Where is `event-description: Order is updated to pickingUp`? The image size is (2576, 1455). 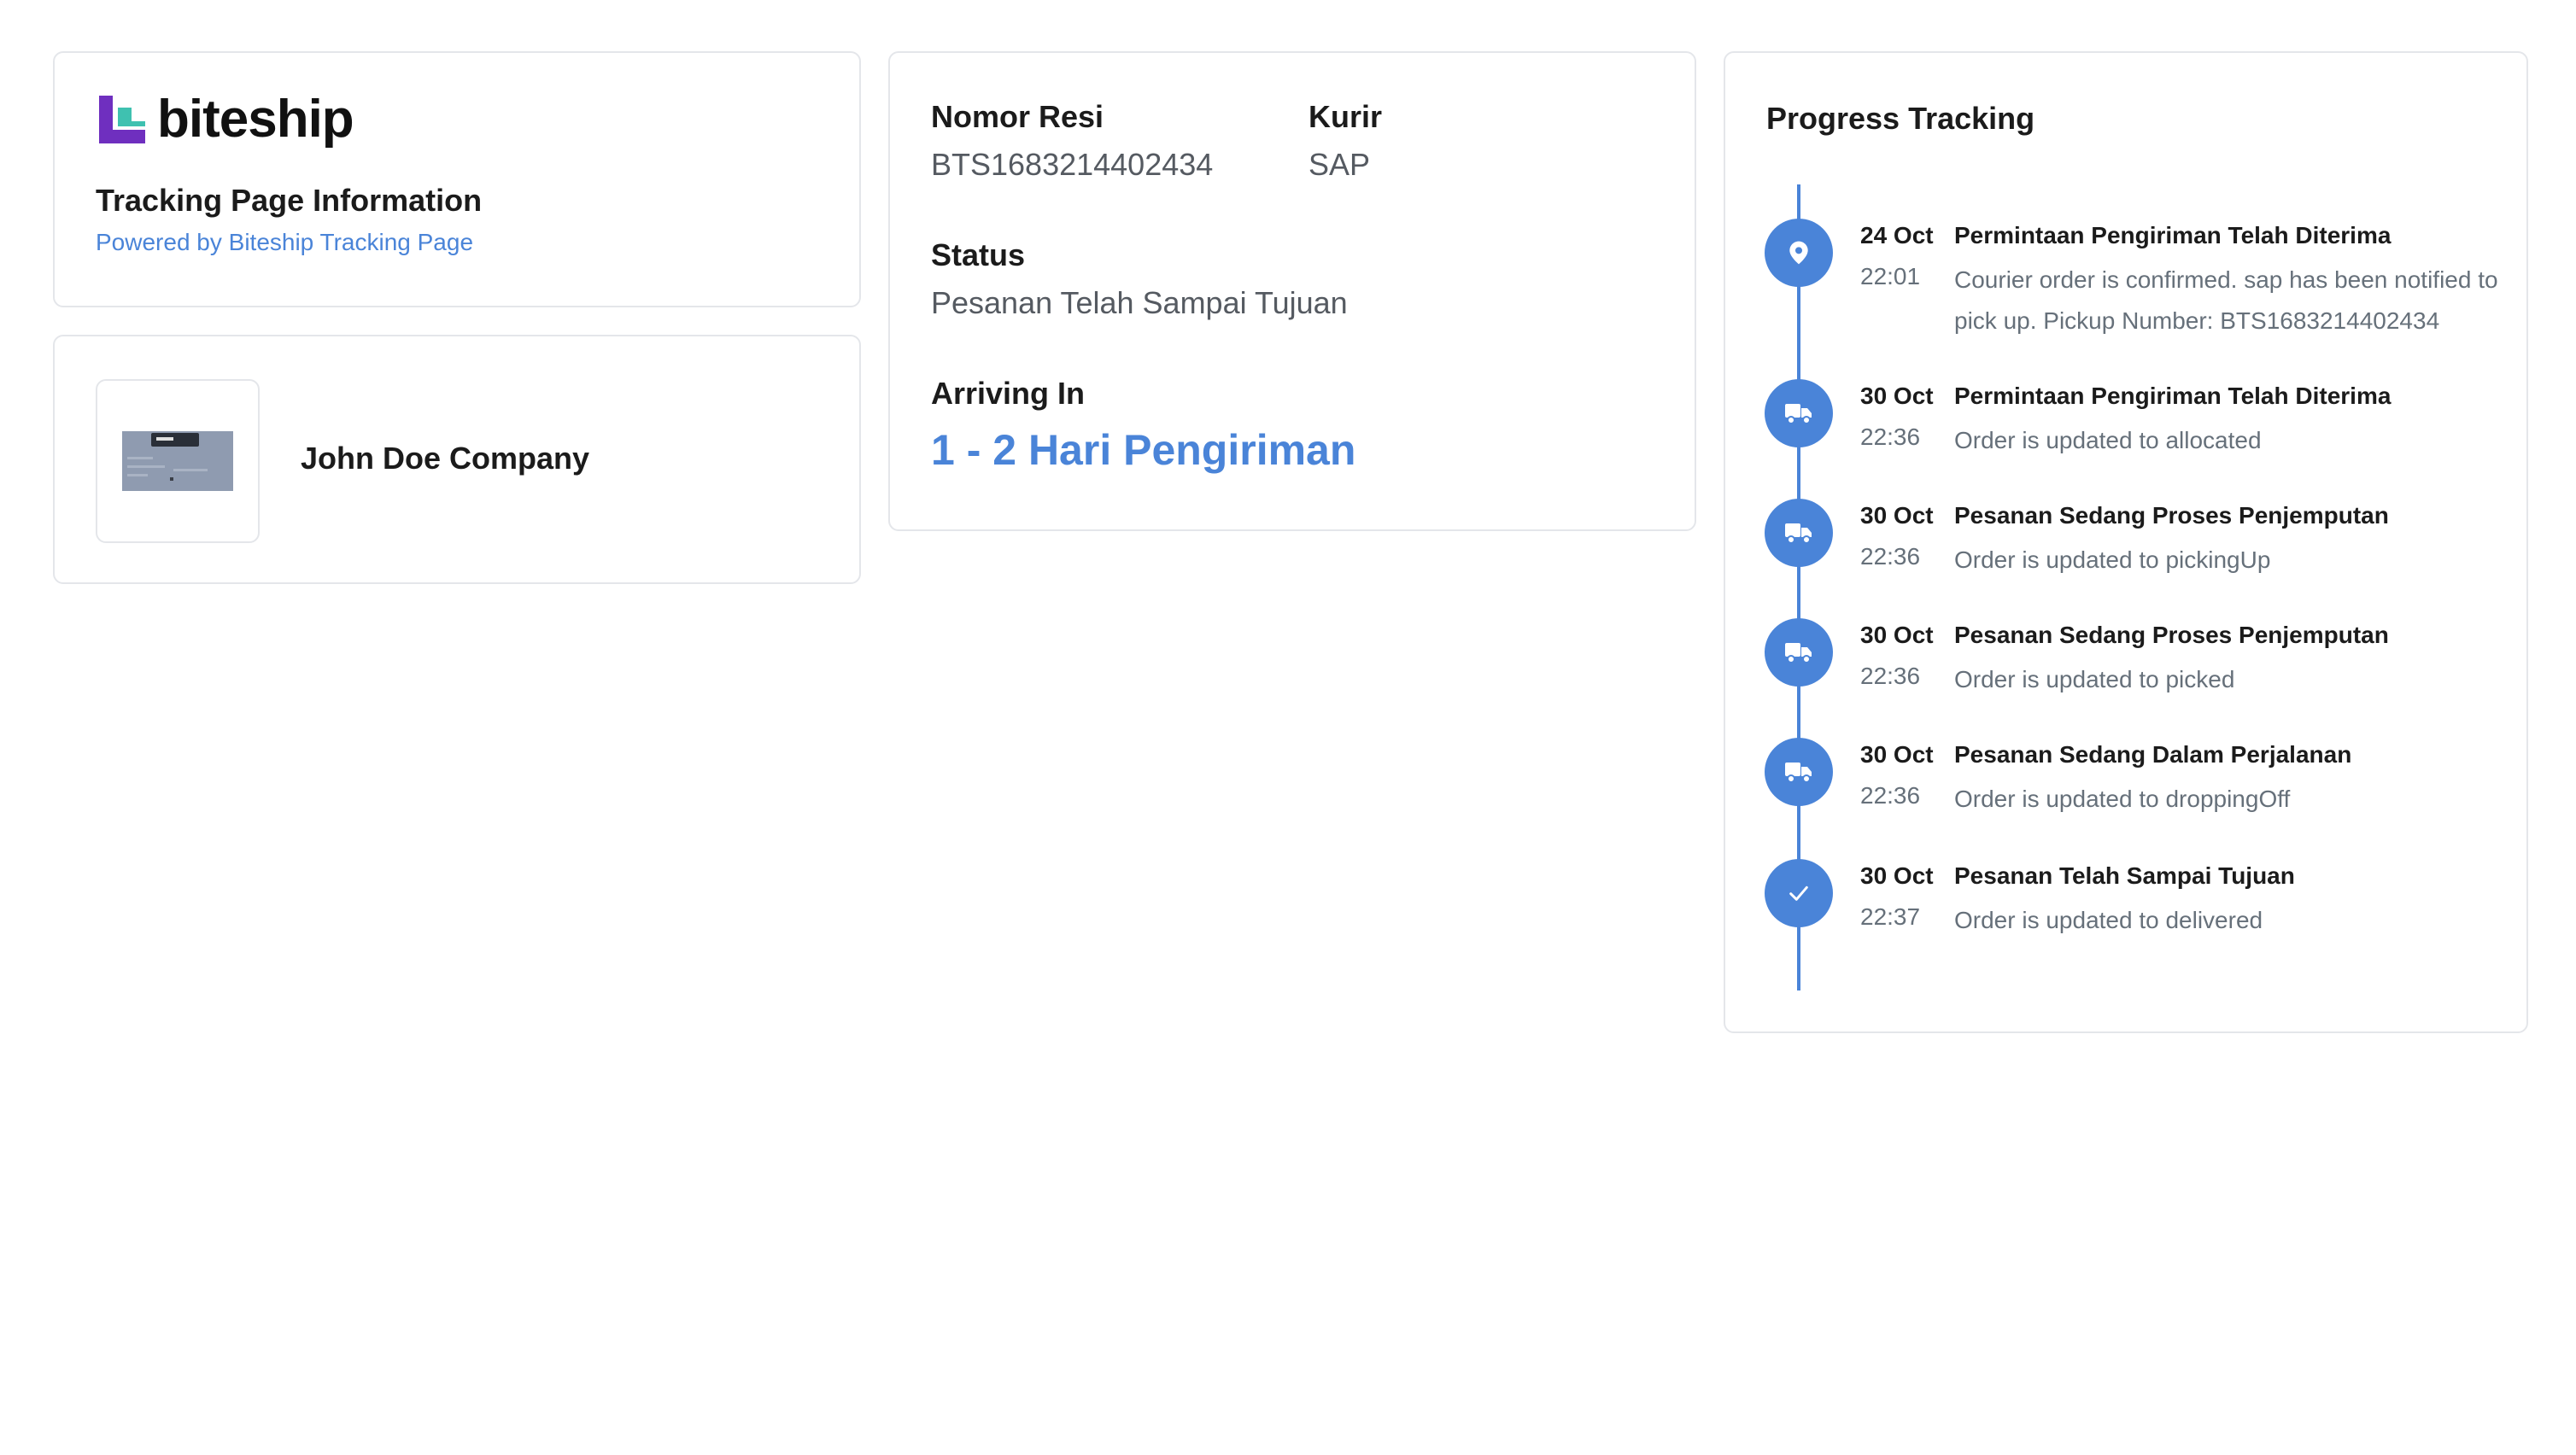 event-description: Order is updated to pickingUp is located at coordinates (2112, 559).